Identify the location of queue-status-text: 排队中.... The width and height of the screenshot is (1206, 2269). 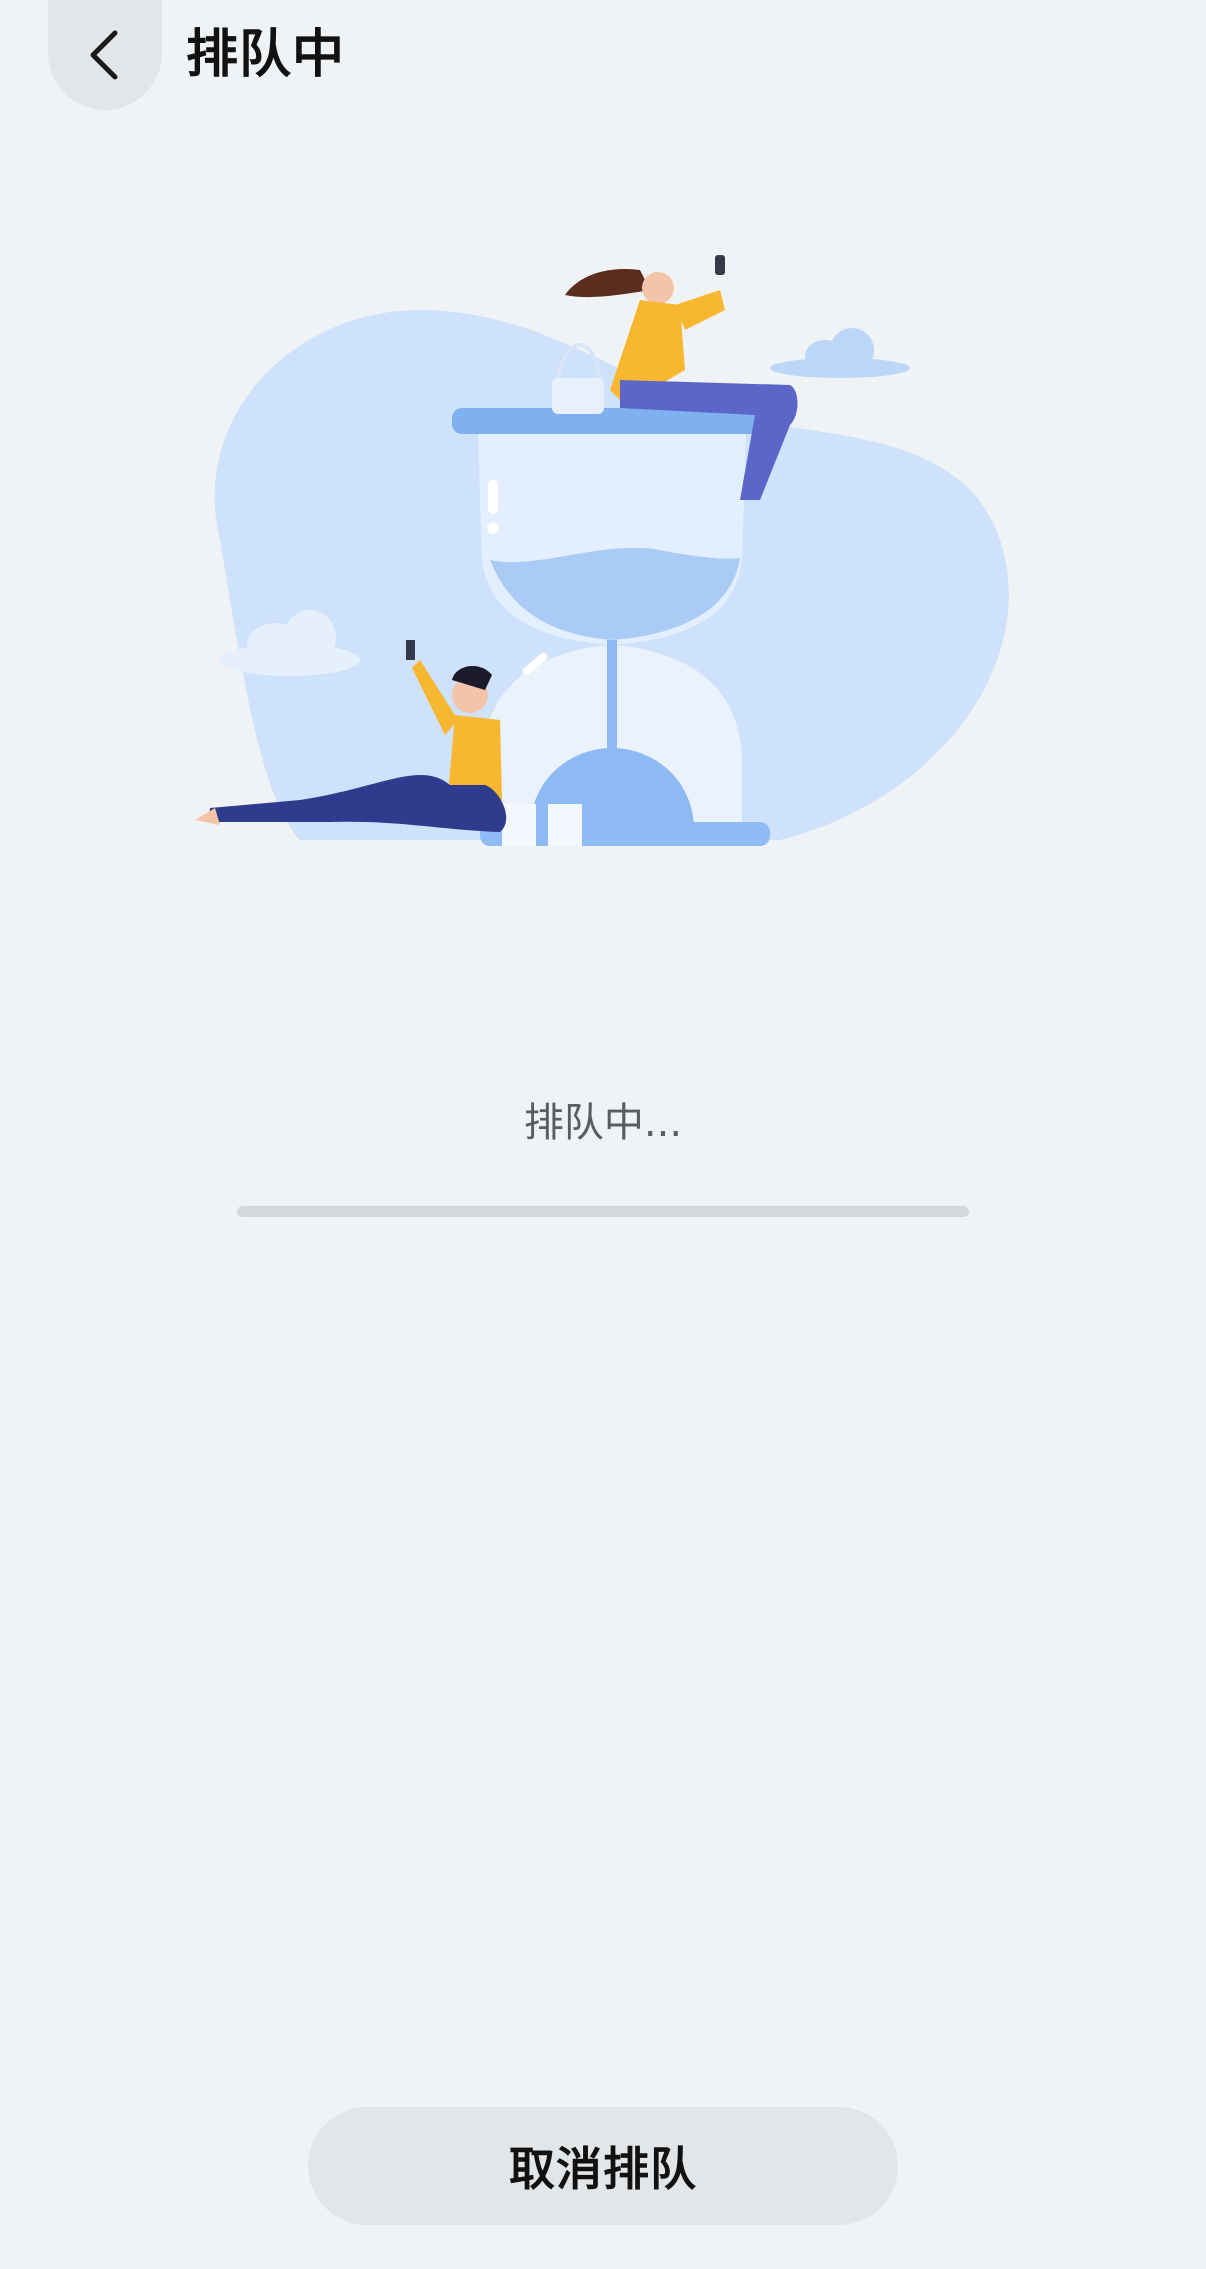
(603, 1123).